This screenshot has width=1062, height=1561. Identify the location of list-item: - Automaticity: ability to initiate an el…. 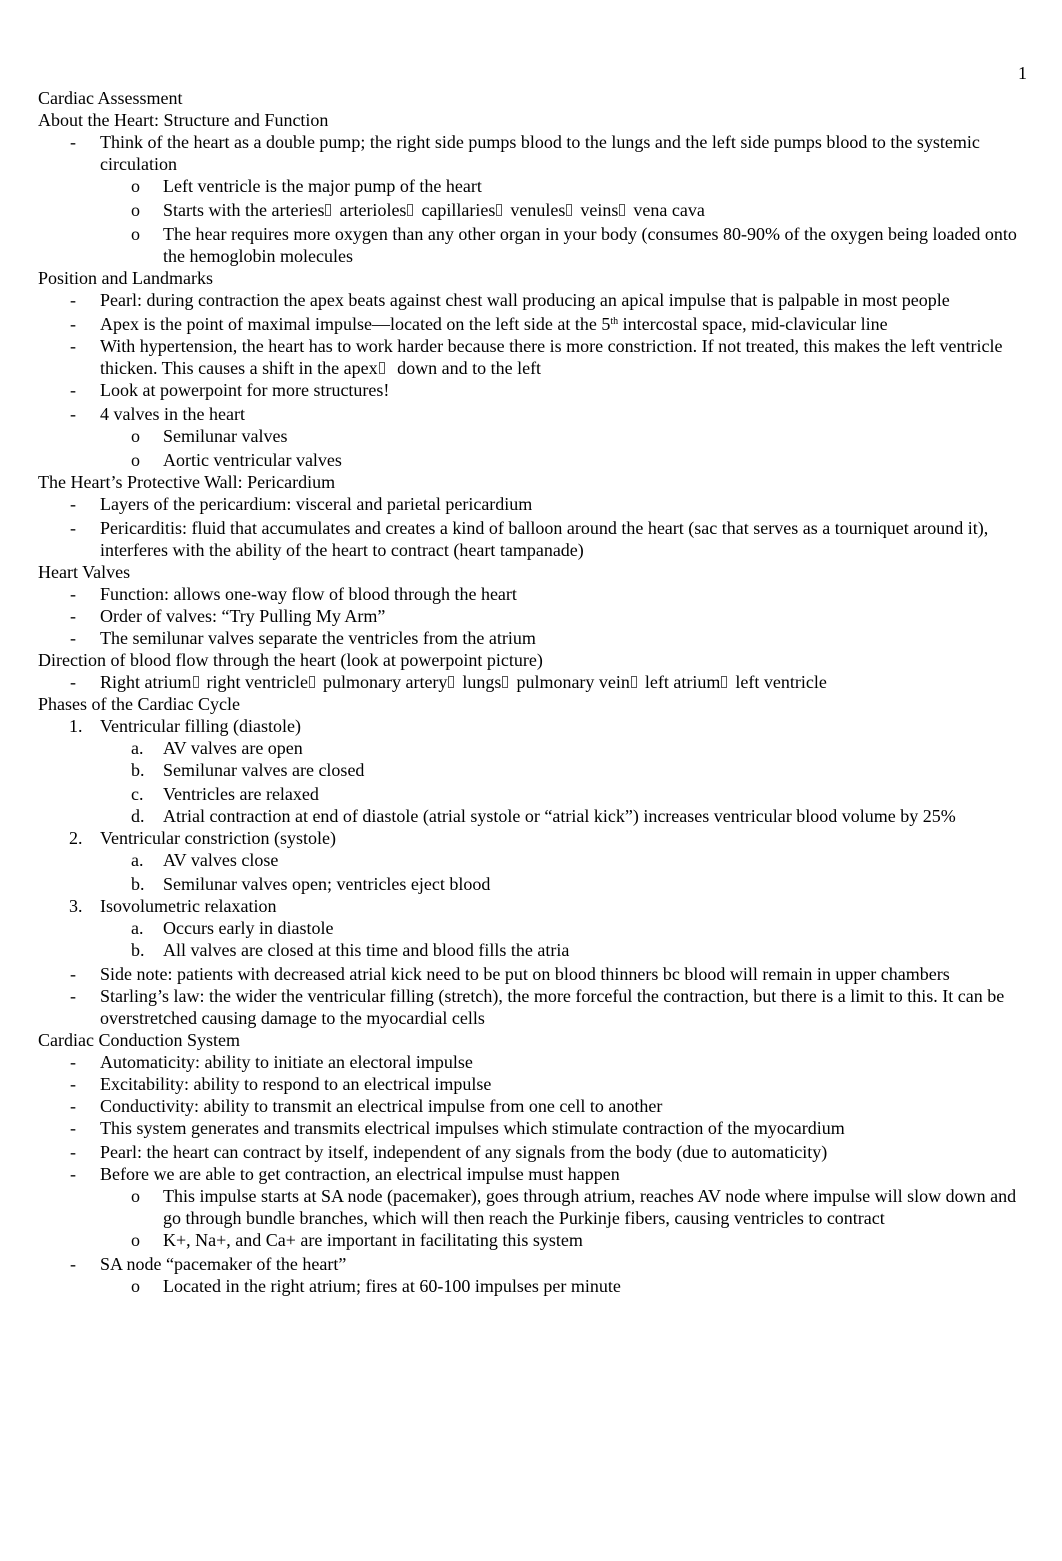
(271, 1062).